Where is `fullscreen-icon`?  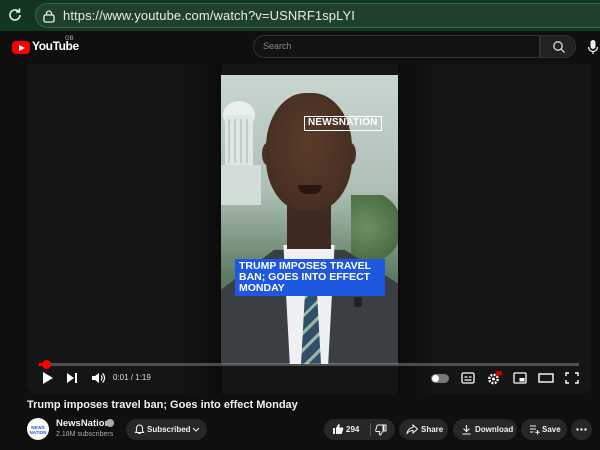 fullscreen-icon is located at coordinates (572, 378).